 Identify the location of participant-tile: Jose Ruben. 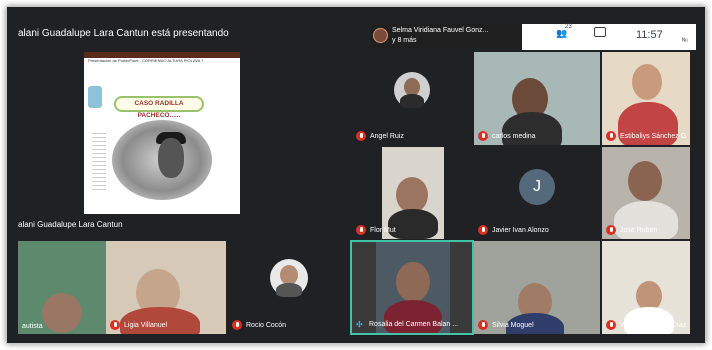
(646, 193).